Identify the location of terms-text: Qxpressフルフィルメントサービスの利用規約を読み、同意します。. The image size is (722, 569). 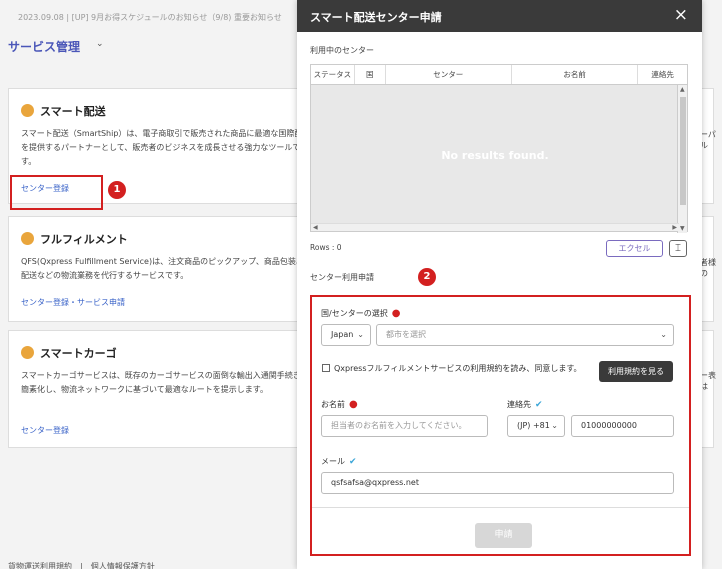
(458, 368).